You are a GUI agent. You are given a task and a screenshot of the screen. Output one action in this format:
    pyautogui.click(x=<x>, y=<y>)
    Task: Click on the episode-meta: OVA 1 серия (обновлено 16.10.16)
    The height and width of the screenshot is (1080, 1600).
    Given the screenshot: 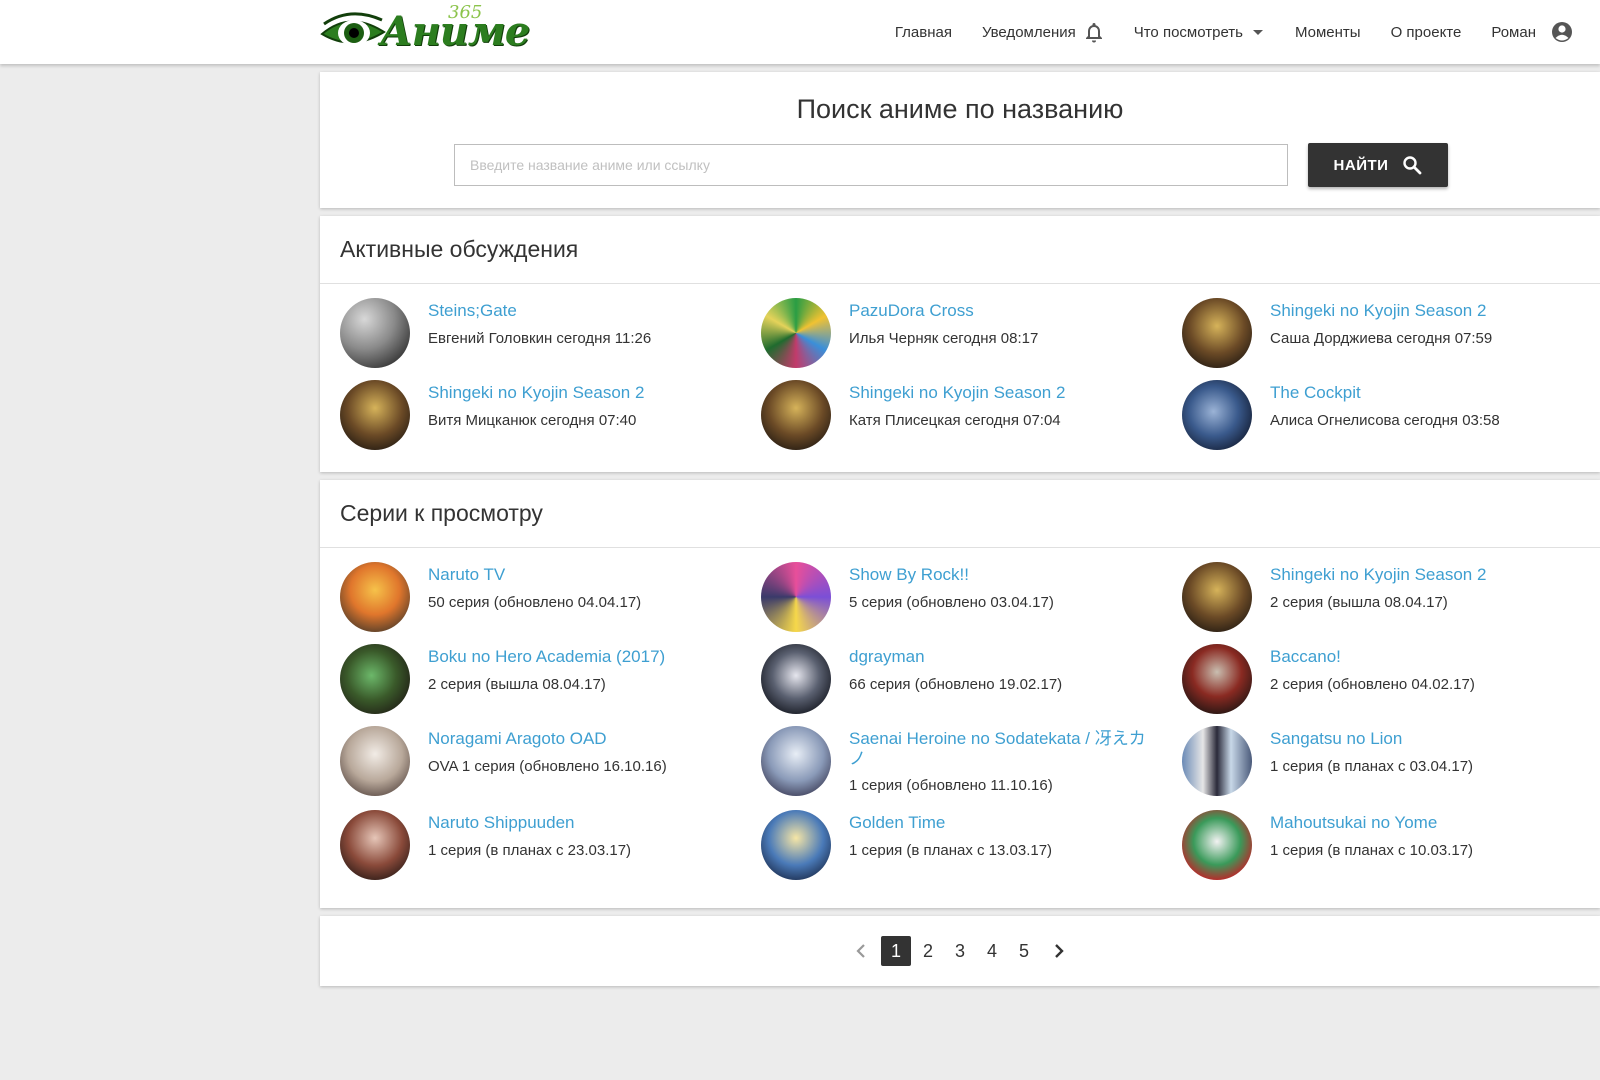 What is the action you would take?
    pyautogui.click(x=547, y=766)
    